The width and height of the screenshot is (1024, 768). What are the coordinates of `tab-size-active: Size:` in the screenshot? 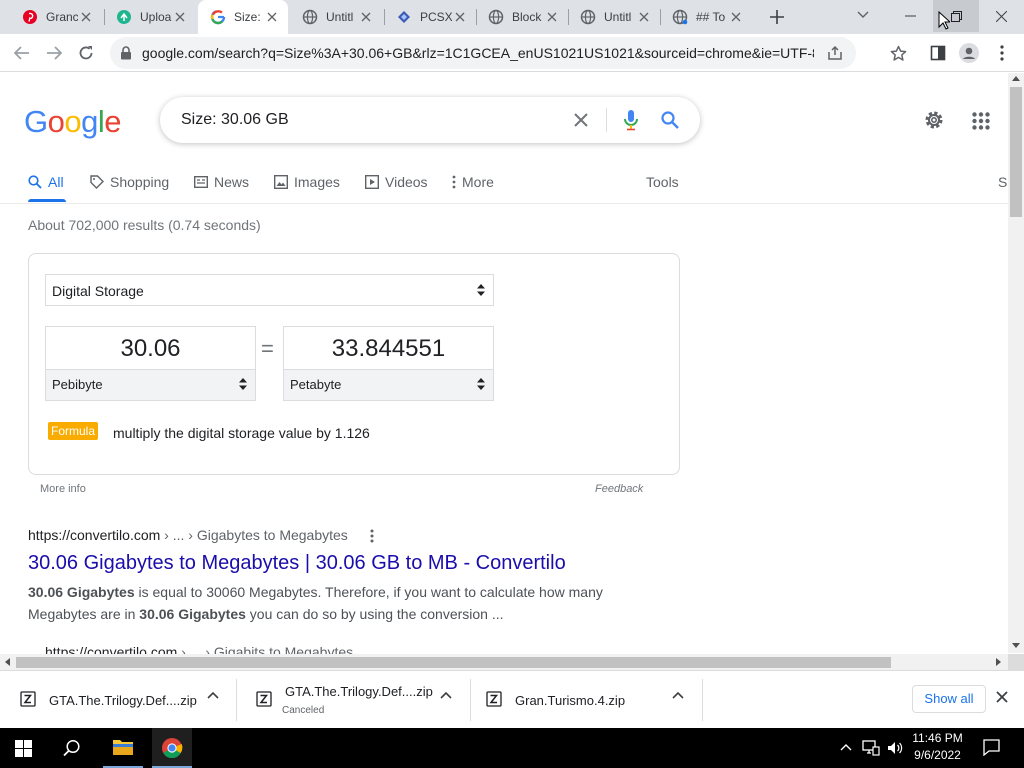 It's located at (243, 17).